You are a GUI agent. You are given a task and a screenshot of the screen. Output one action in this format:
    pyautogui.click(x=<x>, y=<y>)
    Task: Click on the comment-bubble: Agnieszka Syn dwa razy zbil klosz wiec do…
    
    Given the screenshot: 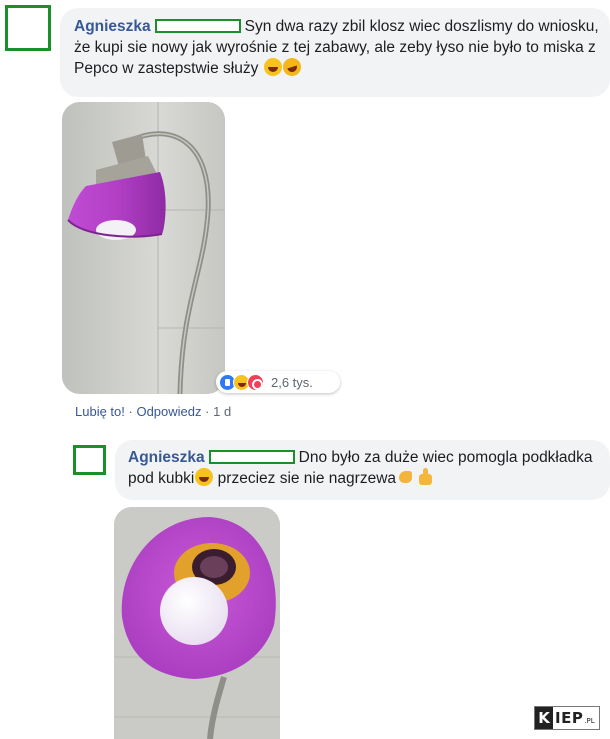 What is the action you would take?
    pyautogui.click(x=335, y=52)
    